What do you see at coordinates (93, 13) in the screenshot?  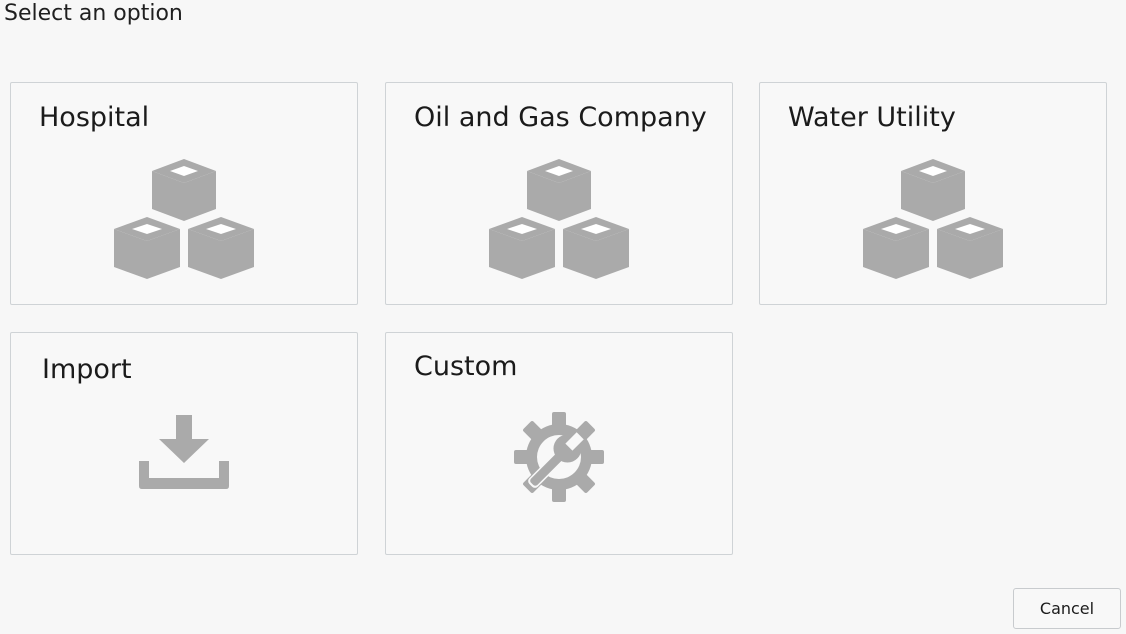 I see `page-title: Select an option` at bounding box center [93, 13].